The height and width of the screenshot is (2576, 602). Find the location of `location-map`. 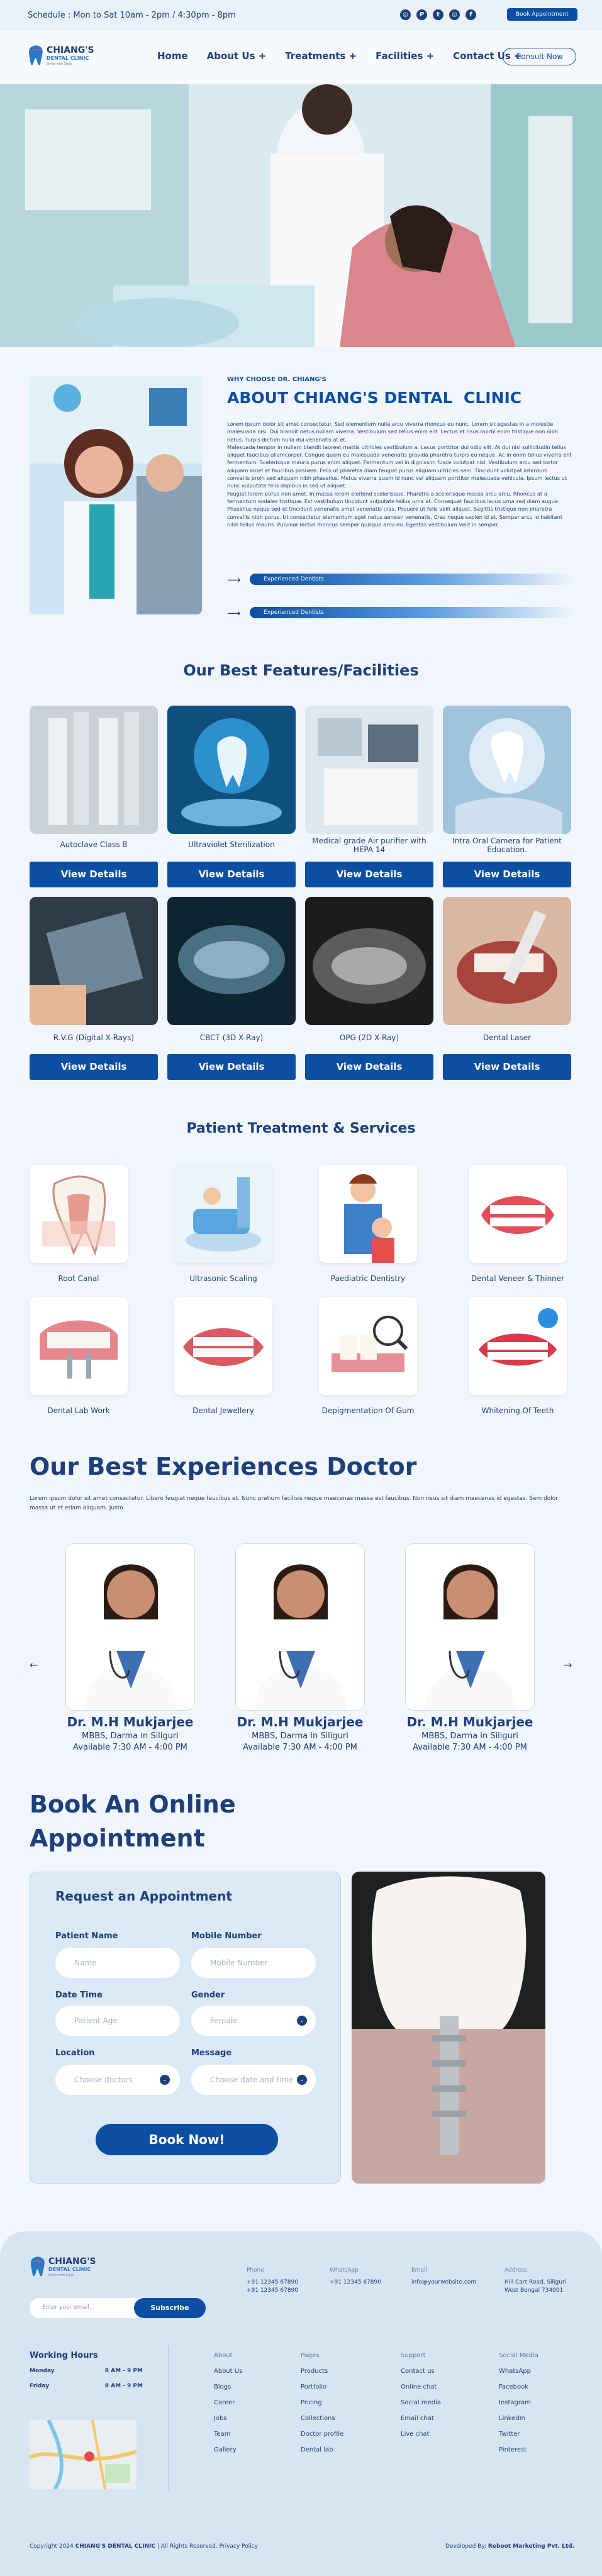

location-map is located at coordinates (83, 2454).